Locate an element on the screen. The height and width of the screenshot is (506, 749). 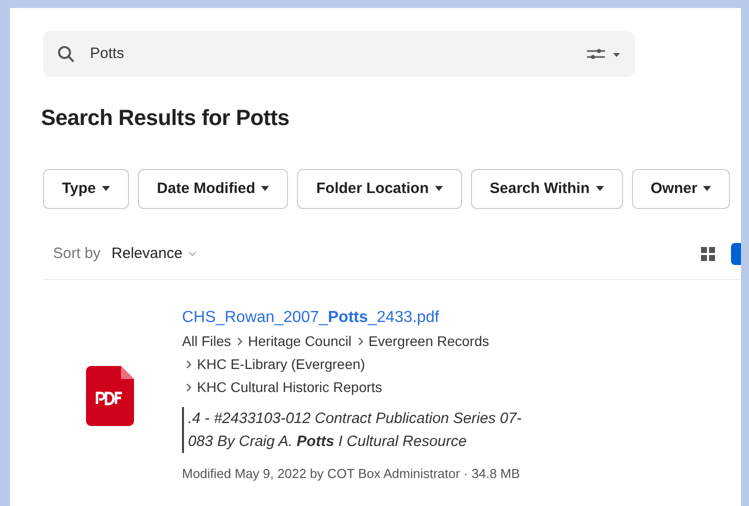
search-bar: Potts is located at coordinates (339, 54).